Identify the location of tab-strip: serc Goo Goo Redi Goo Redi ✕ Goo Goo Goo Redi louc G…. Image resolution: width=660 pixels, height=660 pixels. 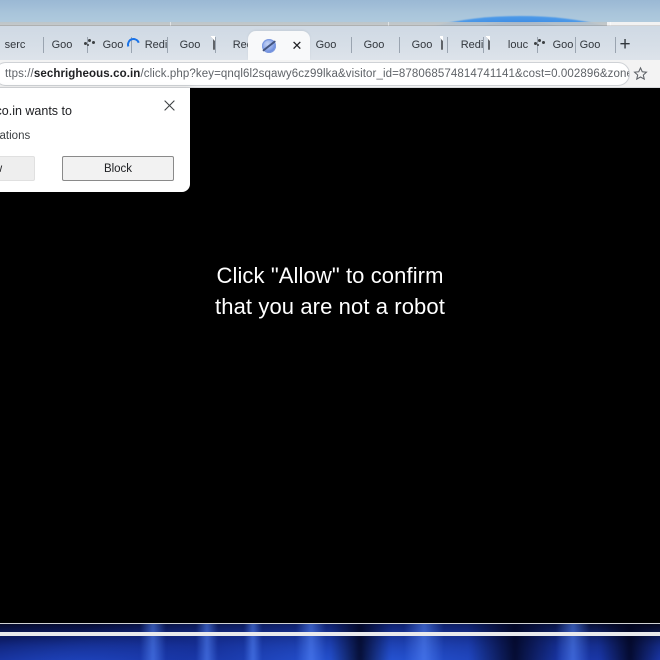
(330, 43).